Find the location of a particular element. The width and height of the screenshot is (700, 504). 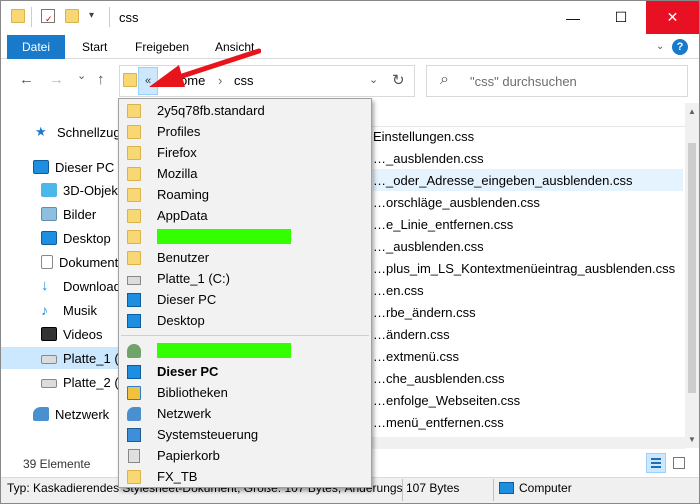

recycle-bin-icon is located at coordinates (134, 455).